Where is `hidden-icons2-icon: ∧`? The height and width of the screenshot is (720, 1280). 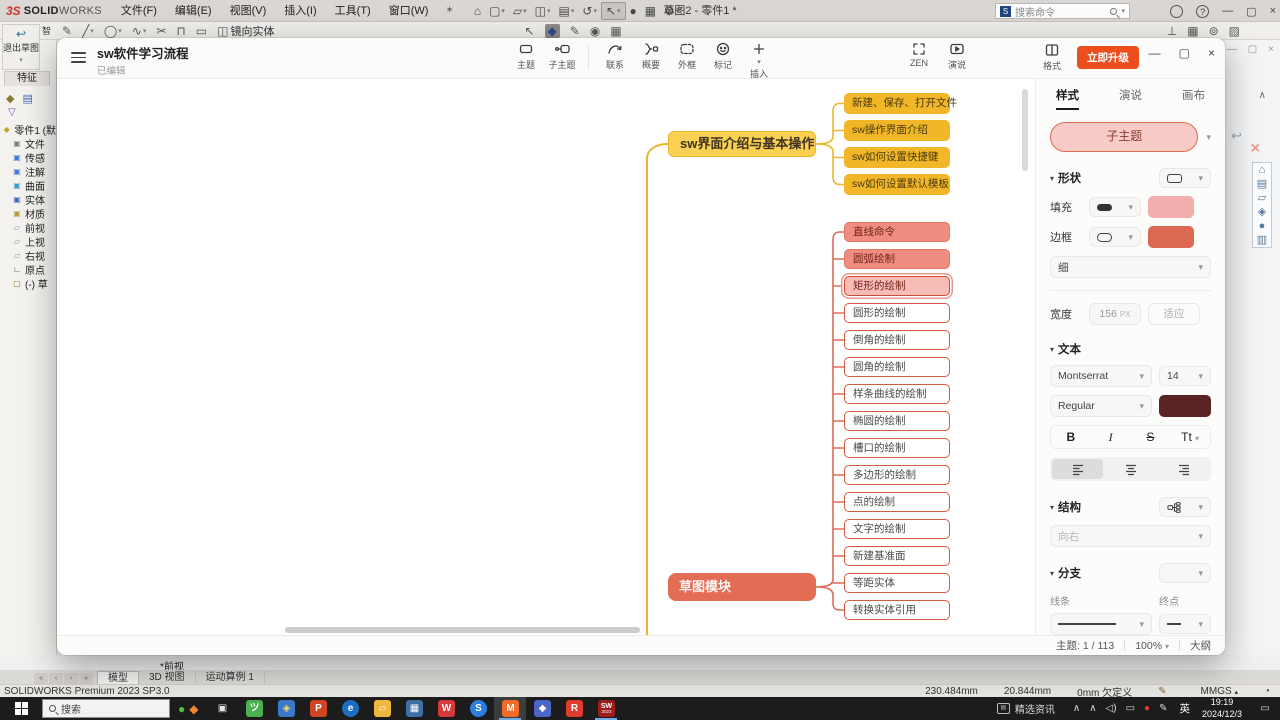 hidden-icons2-icon: ∧ is located at coordinates (1092, 708).